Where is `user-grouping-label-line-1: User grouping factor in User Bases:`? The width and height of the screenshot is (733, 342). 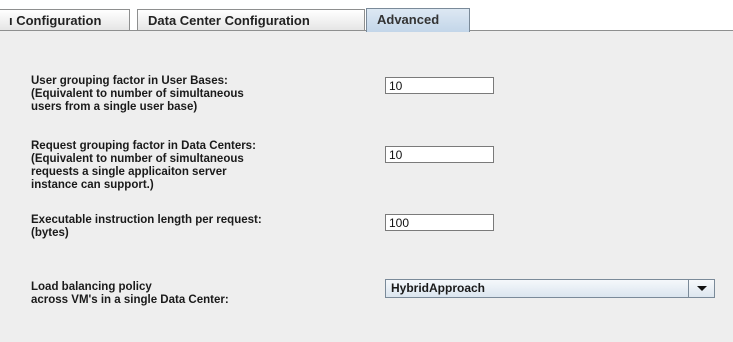
user-grouping-label-line-1: User grouping factor in User Bases: is located at coordinates (129, 81).